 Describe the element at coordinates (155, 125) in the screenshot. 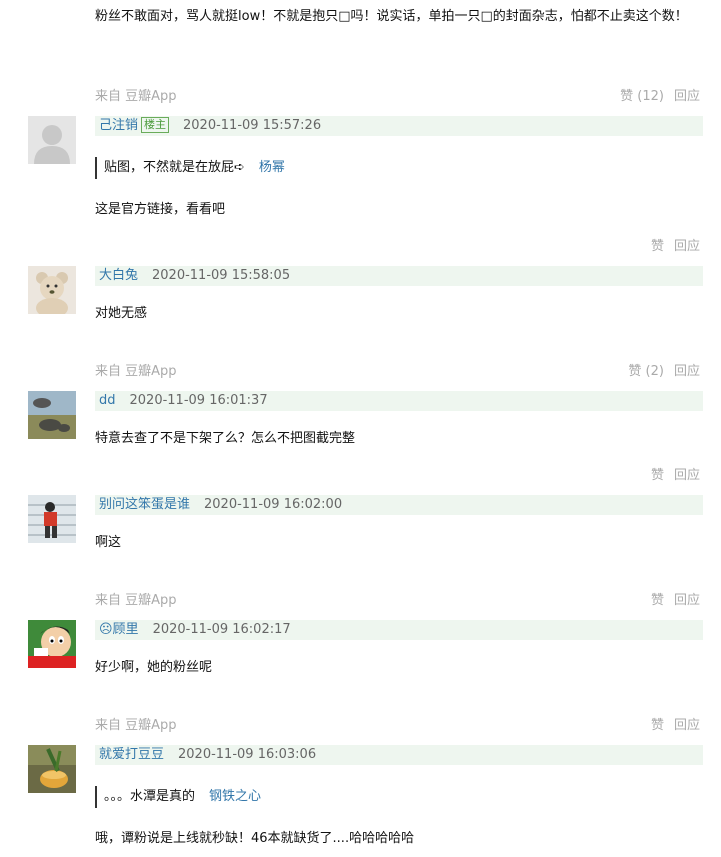

I see `op-badge: 楼主` at that location.